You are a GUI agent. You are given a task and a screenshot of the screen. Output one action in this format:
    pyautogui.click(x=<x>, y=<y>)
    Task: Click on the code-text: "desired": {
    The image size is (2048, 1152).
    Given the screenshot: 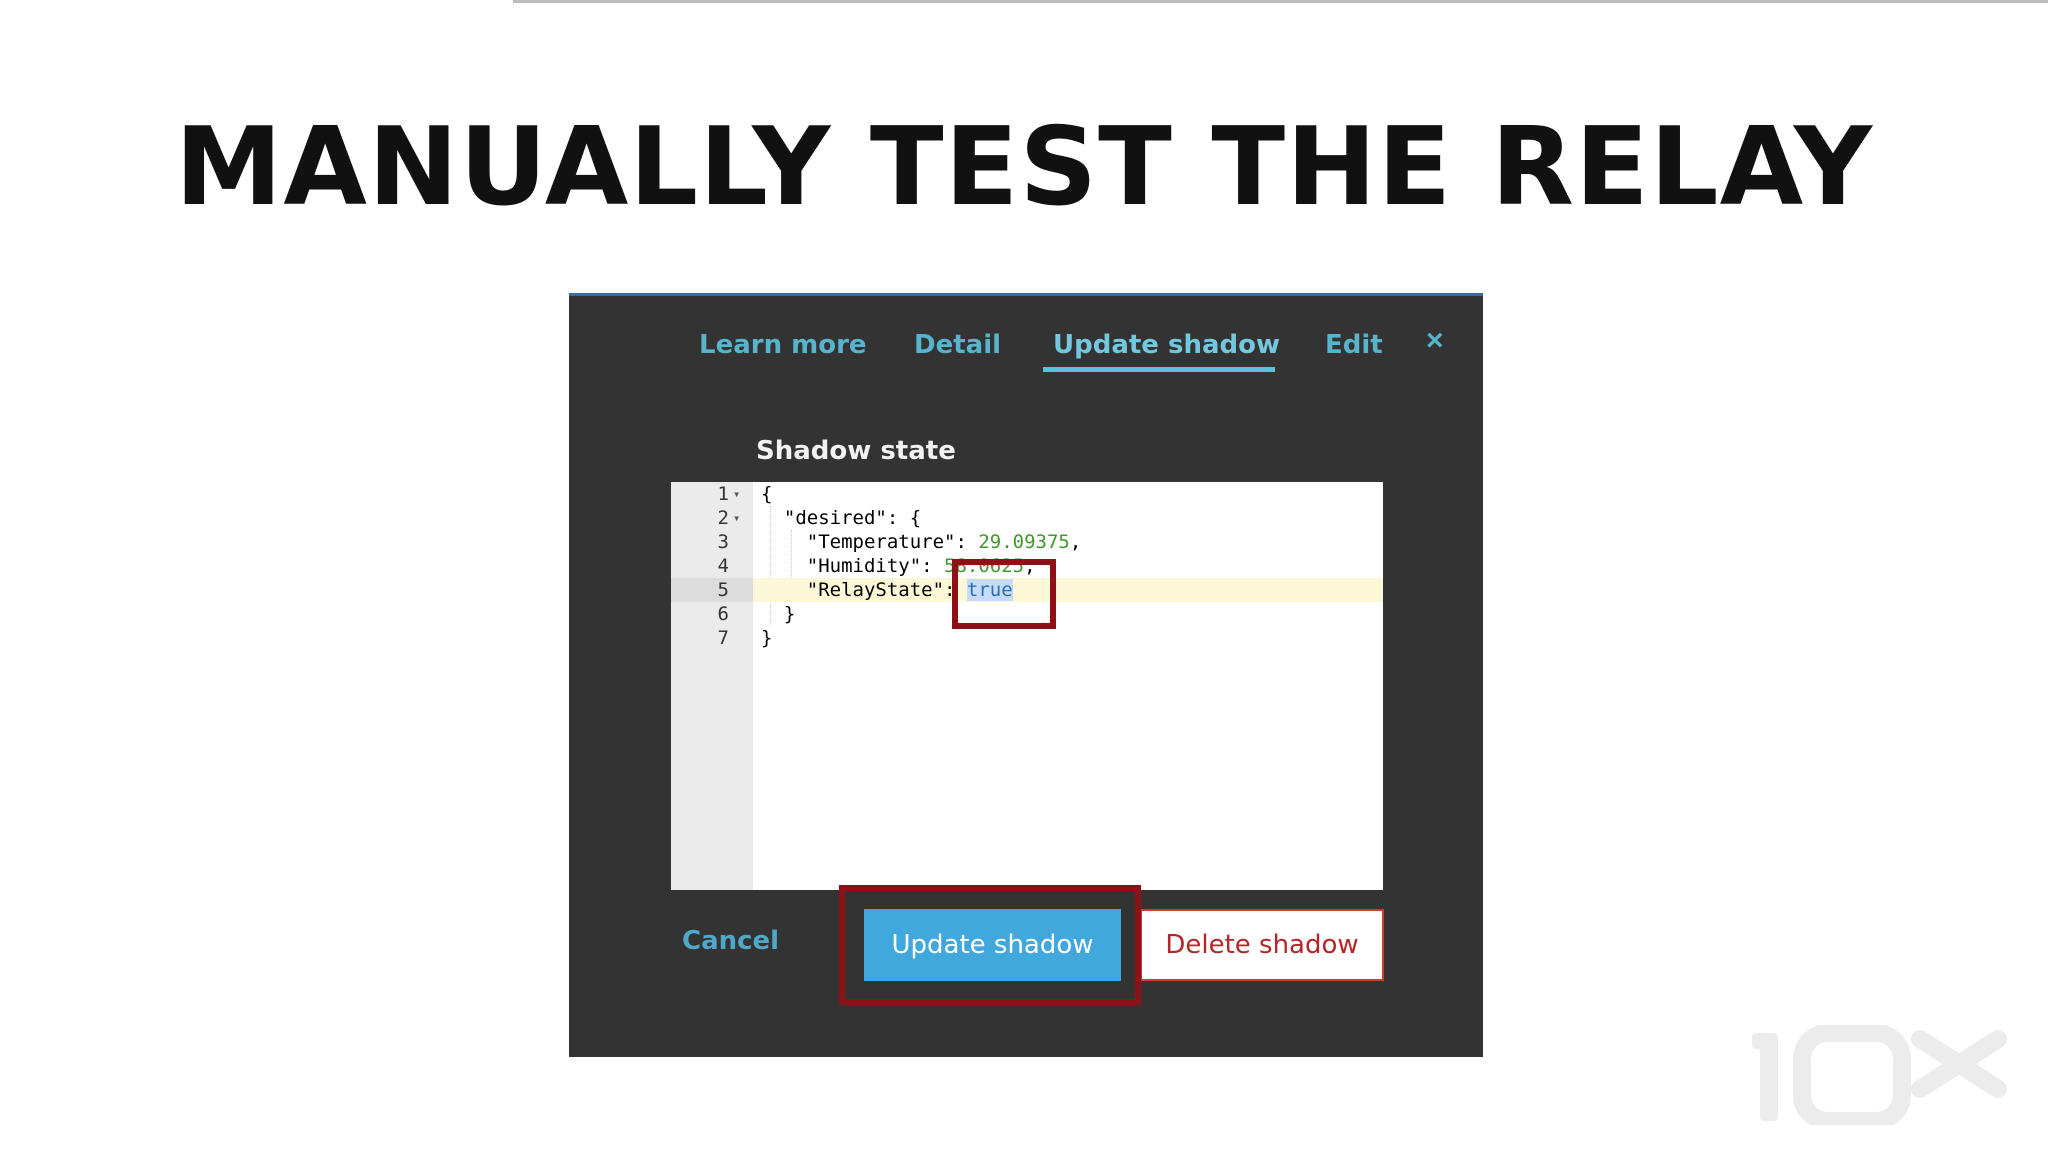 What is the action you would take?
    pyautogui.click(x=841, y=518)
    